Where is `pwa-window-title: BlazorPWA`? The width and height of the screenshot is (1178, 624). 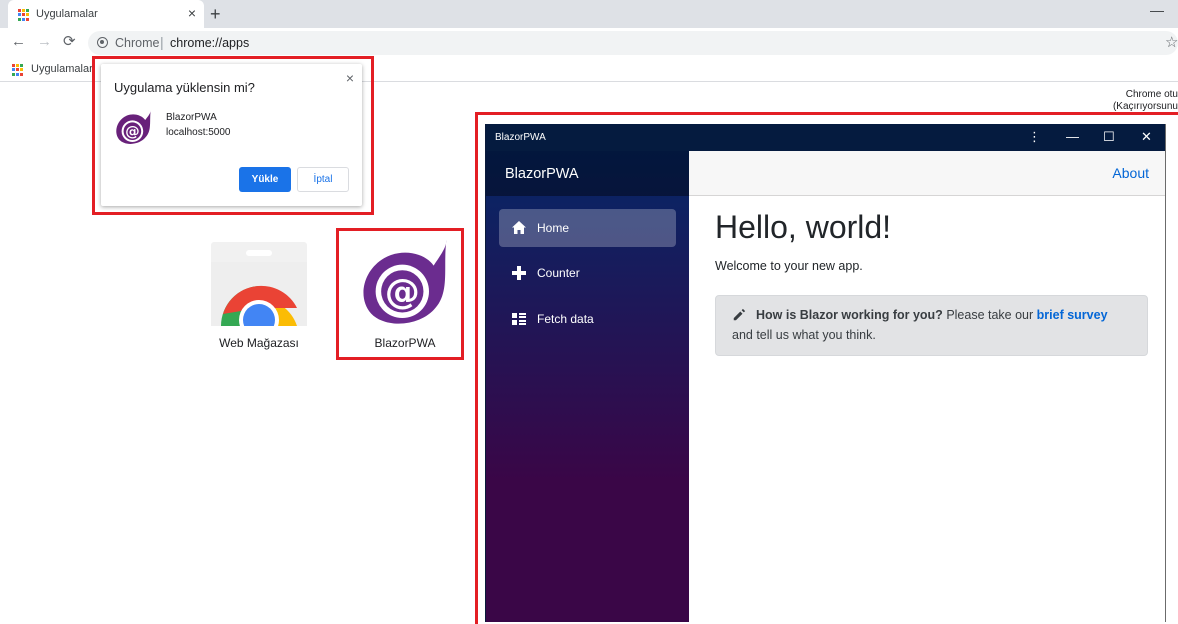 pwa-window-title: BlazorPWA is located at coordinates (520, 137).